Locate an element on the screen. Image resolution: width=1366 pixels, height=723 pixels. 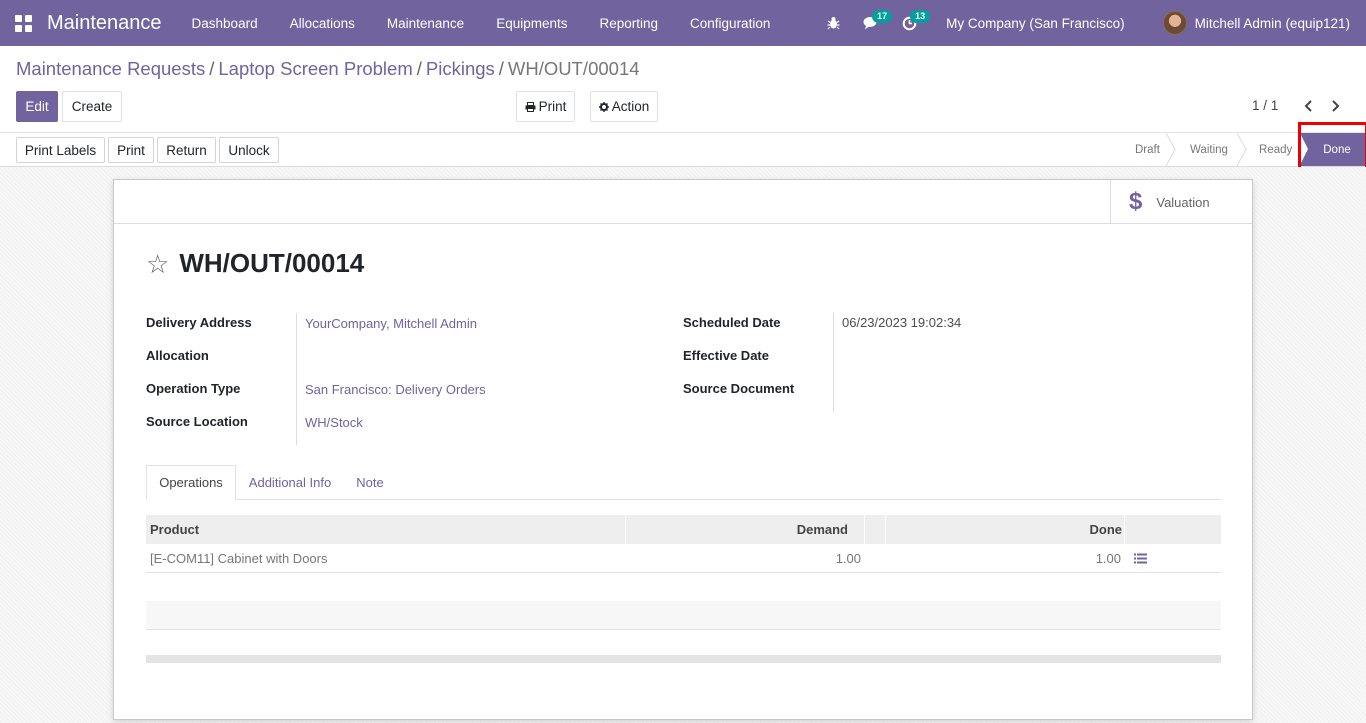
menu-equipments: Equipments is located at coordinates (531, 23).